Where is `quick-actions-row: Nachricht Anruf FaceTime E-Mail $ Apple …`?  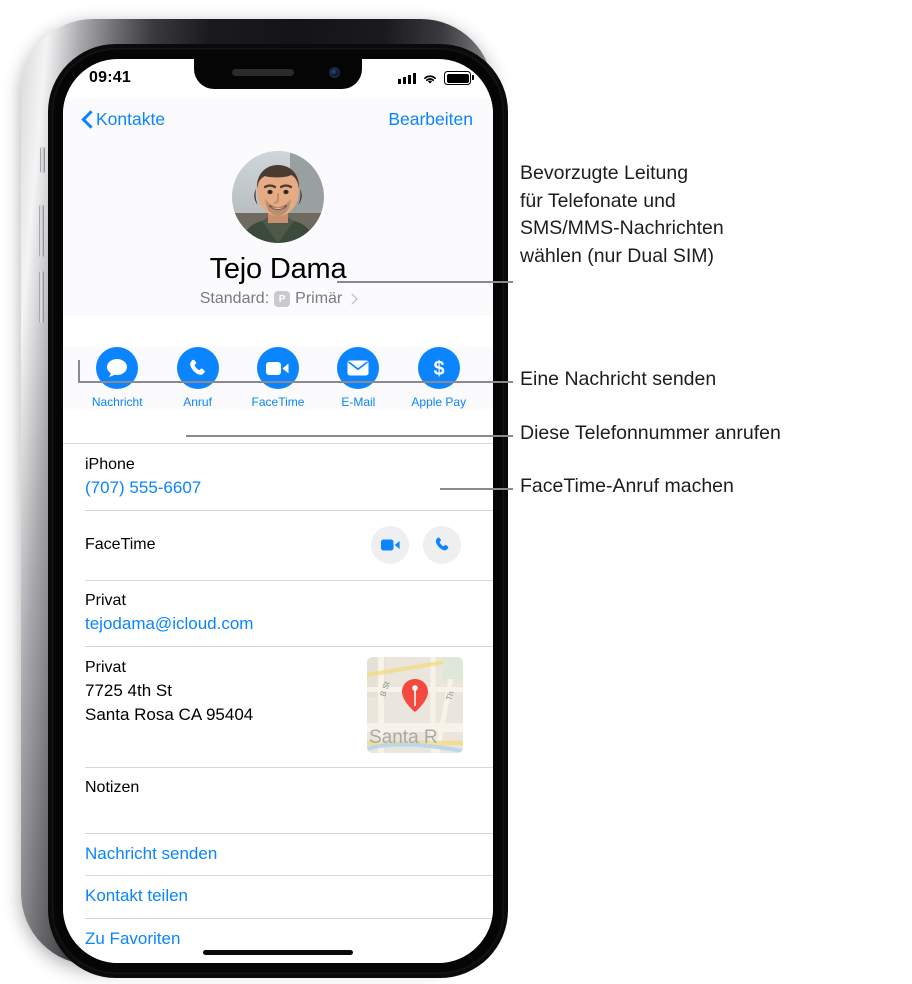 quick-actions-row: Nachricht Anruf FaceTime E-Mail $ Apple … is located at coordinates (278, 378).